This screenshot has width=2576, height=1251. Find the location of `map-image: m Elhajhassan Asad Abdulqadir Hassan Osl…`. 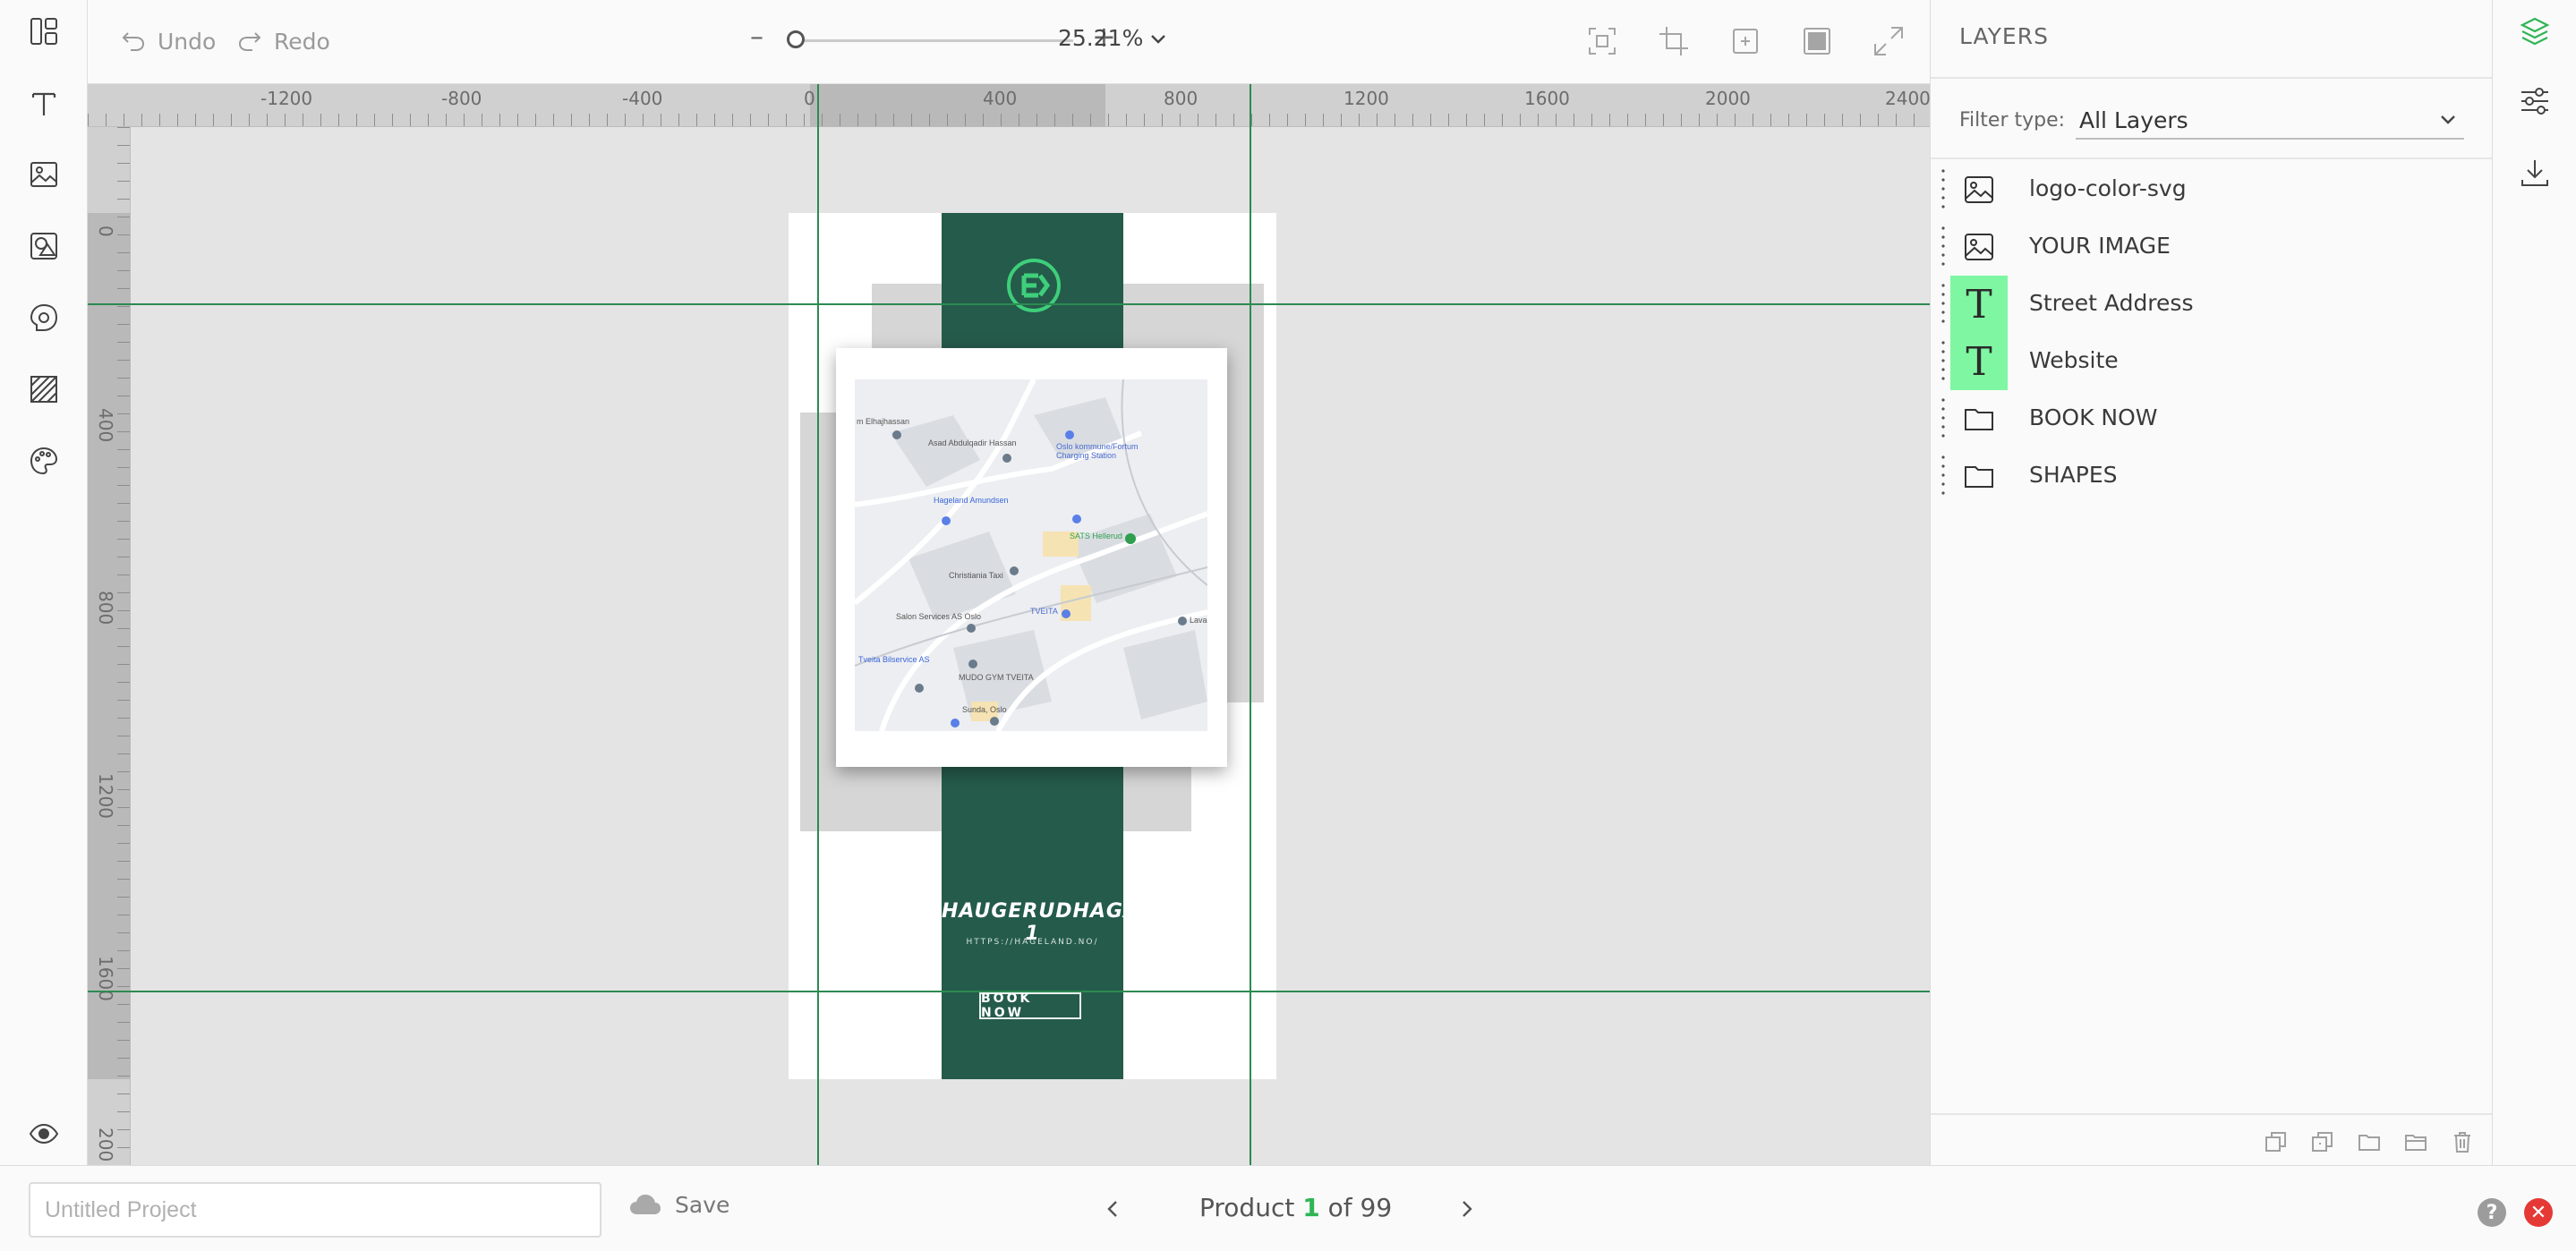

map-image: m Elhajhassan Asad Abdulqadir Hassan Osl… is located at coordinates (1031, 555).